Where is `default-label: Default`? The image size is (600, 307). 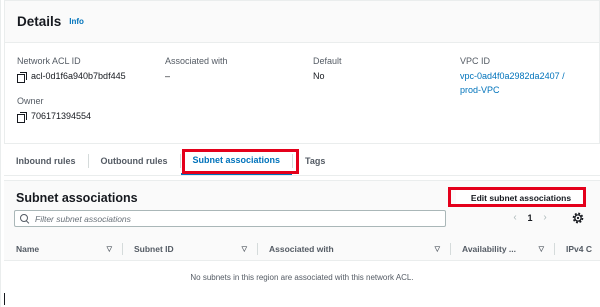 default-label: Default is located at coordinates (327, 61).